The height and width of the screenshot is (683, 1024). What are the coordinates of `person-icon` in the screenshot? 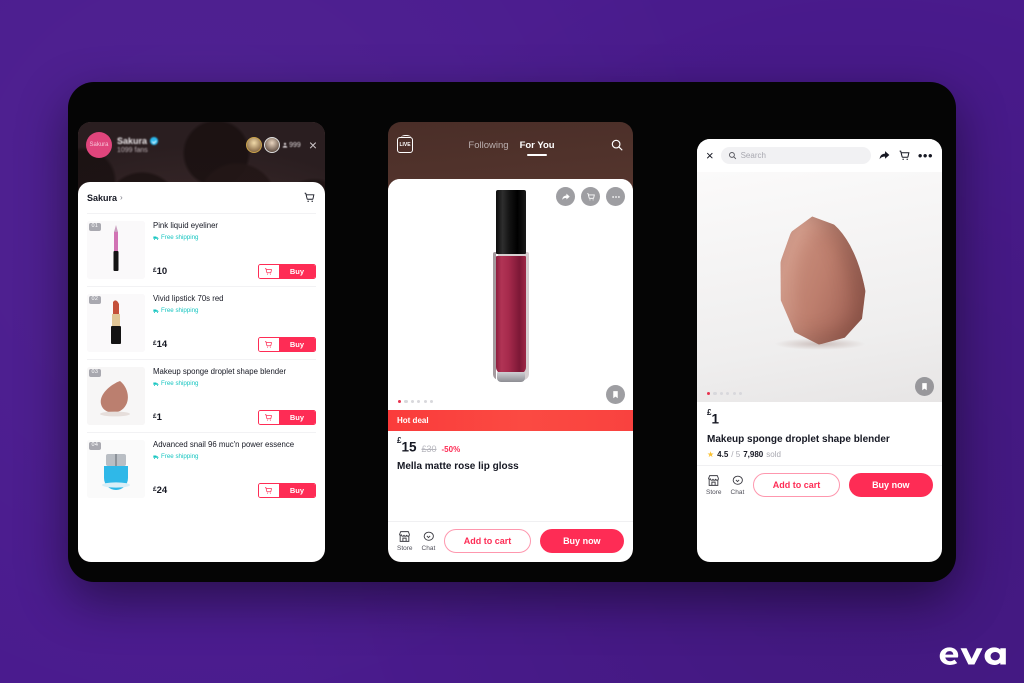 It's located at (285, 145).